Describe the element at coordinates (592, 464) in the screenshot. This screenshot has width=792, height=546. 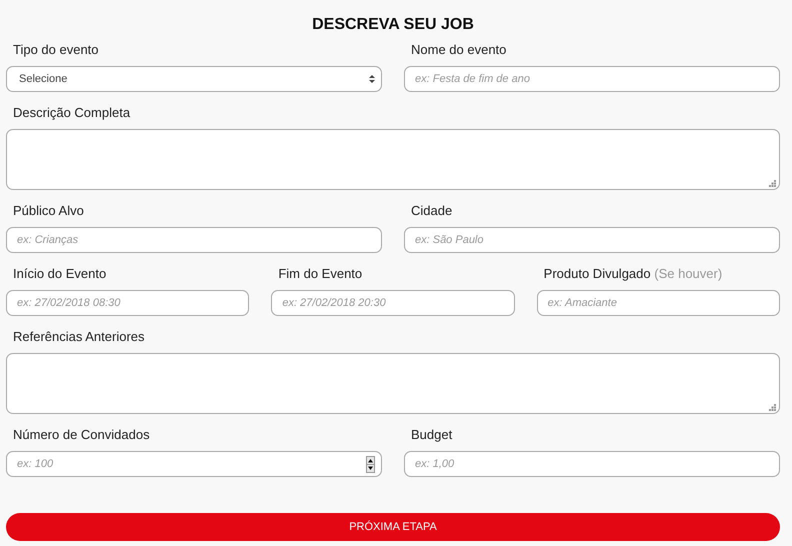
I see `input-field: ex: 1,00` at that location.